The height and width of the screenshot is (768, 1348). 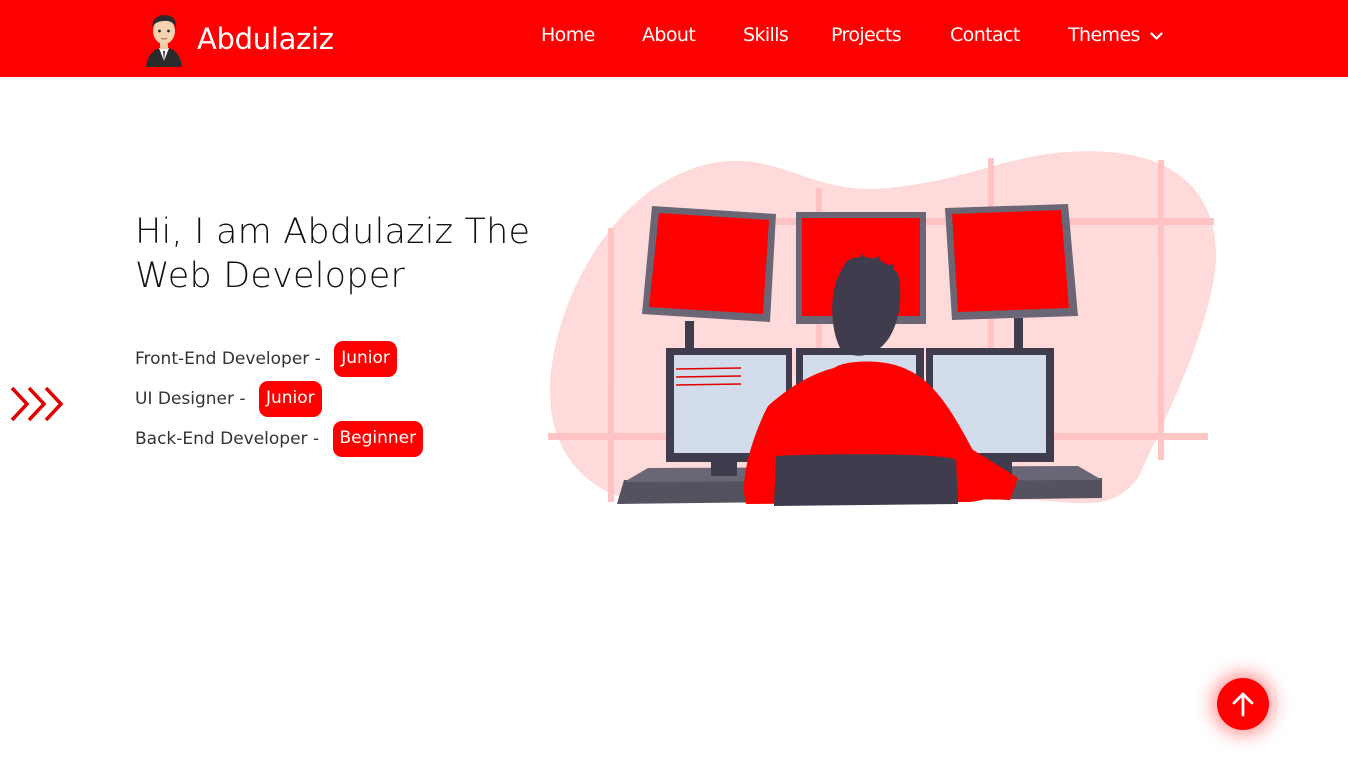 What do you see at coordinates (866, 35) in the screenshot?
I see `nav-projects: Projects` at bounding box center [866, 35].